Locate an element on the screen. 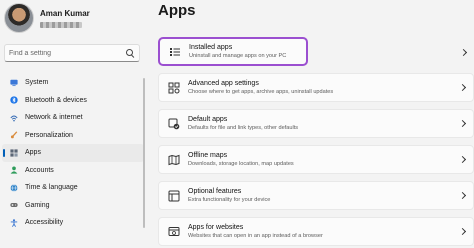  sidebar-item-label: Bluetooth & devices is located at coordinates (56, 100).